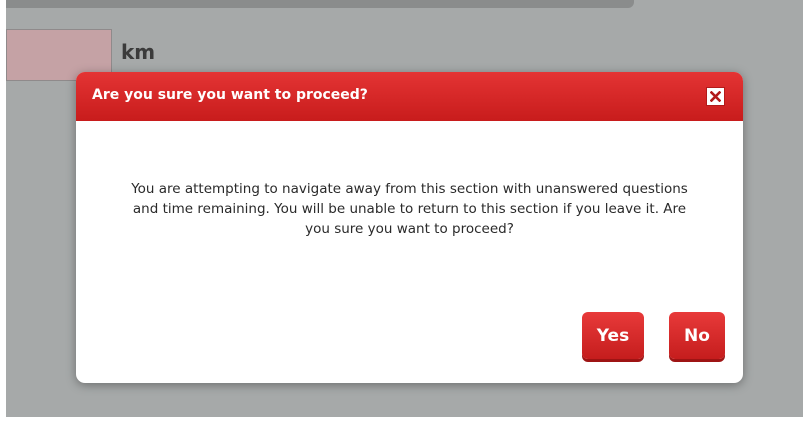 The height and width of the screenshot is (437, 803). Describe the element at coordinates (138, 52) in the screenshot. I see `unit-label: km` at that location.